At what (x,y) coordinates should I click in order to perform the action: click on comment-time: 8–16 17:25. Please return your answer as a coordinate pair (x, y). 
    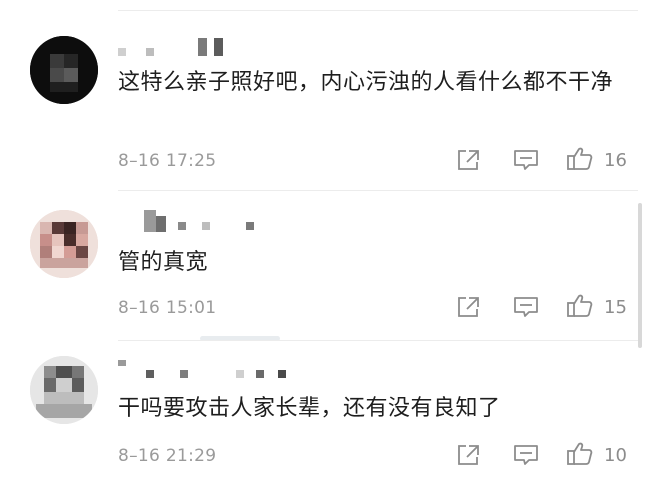
    Looking at the image, I should click on (167, 161).